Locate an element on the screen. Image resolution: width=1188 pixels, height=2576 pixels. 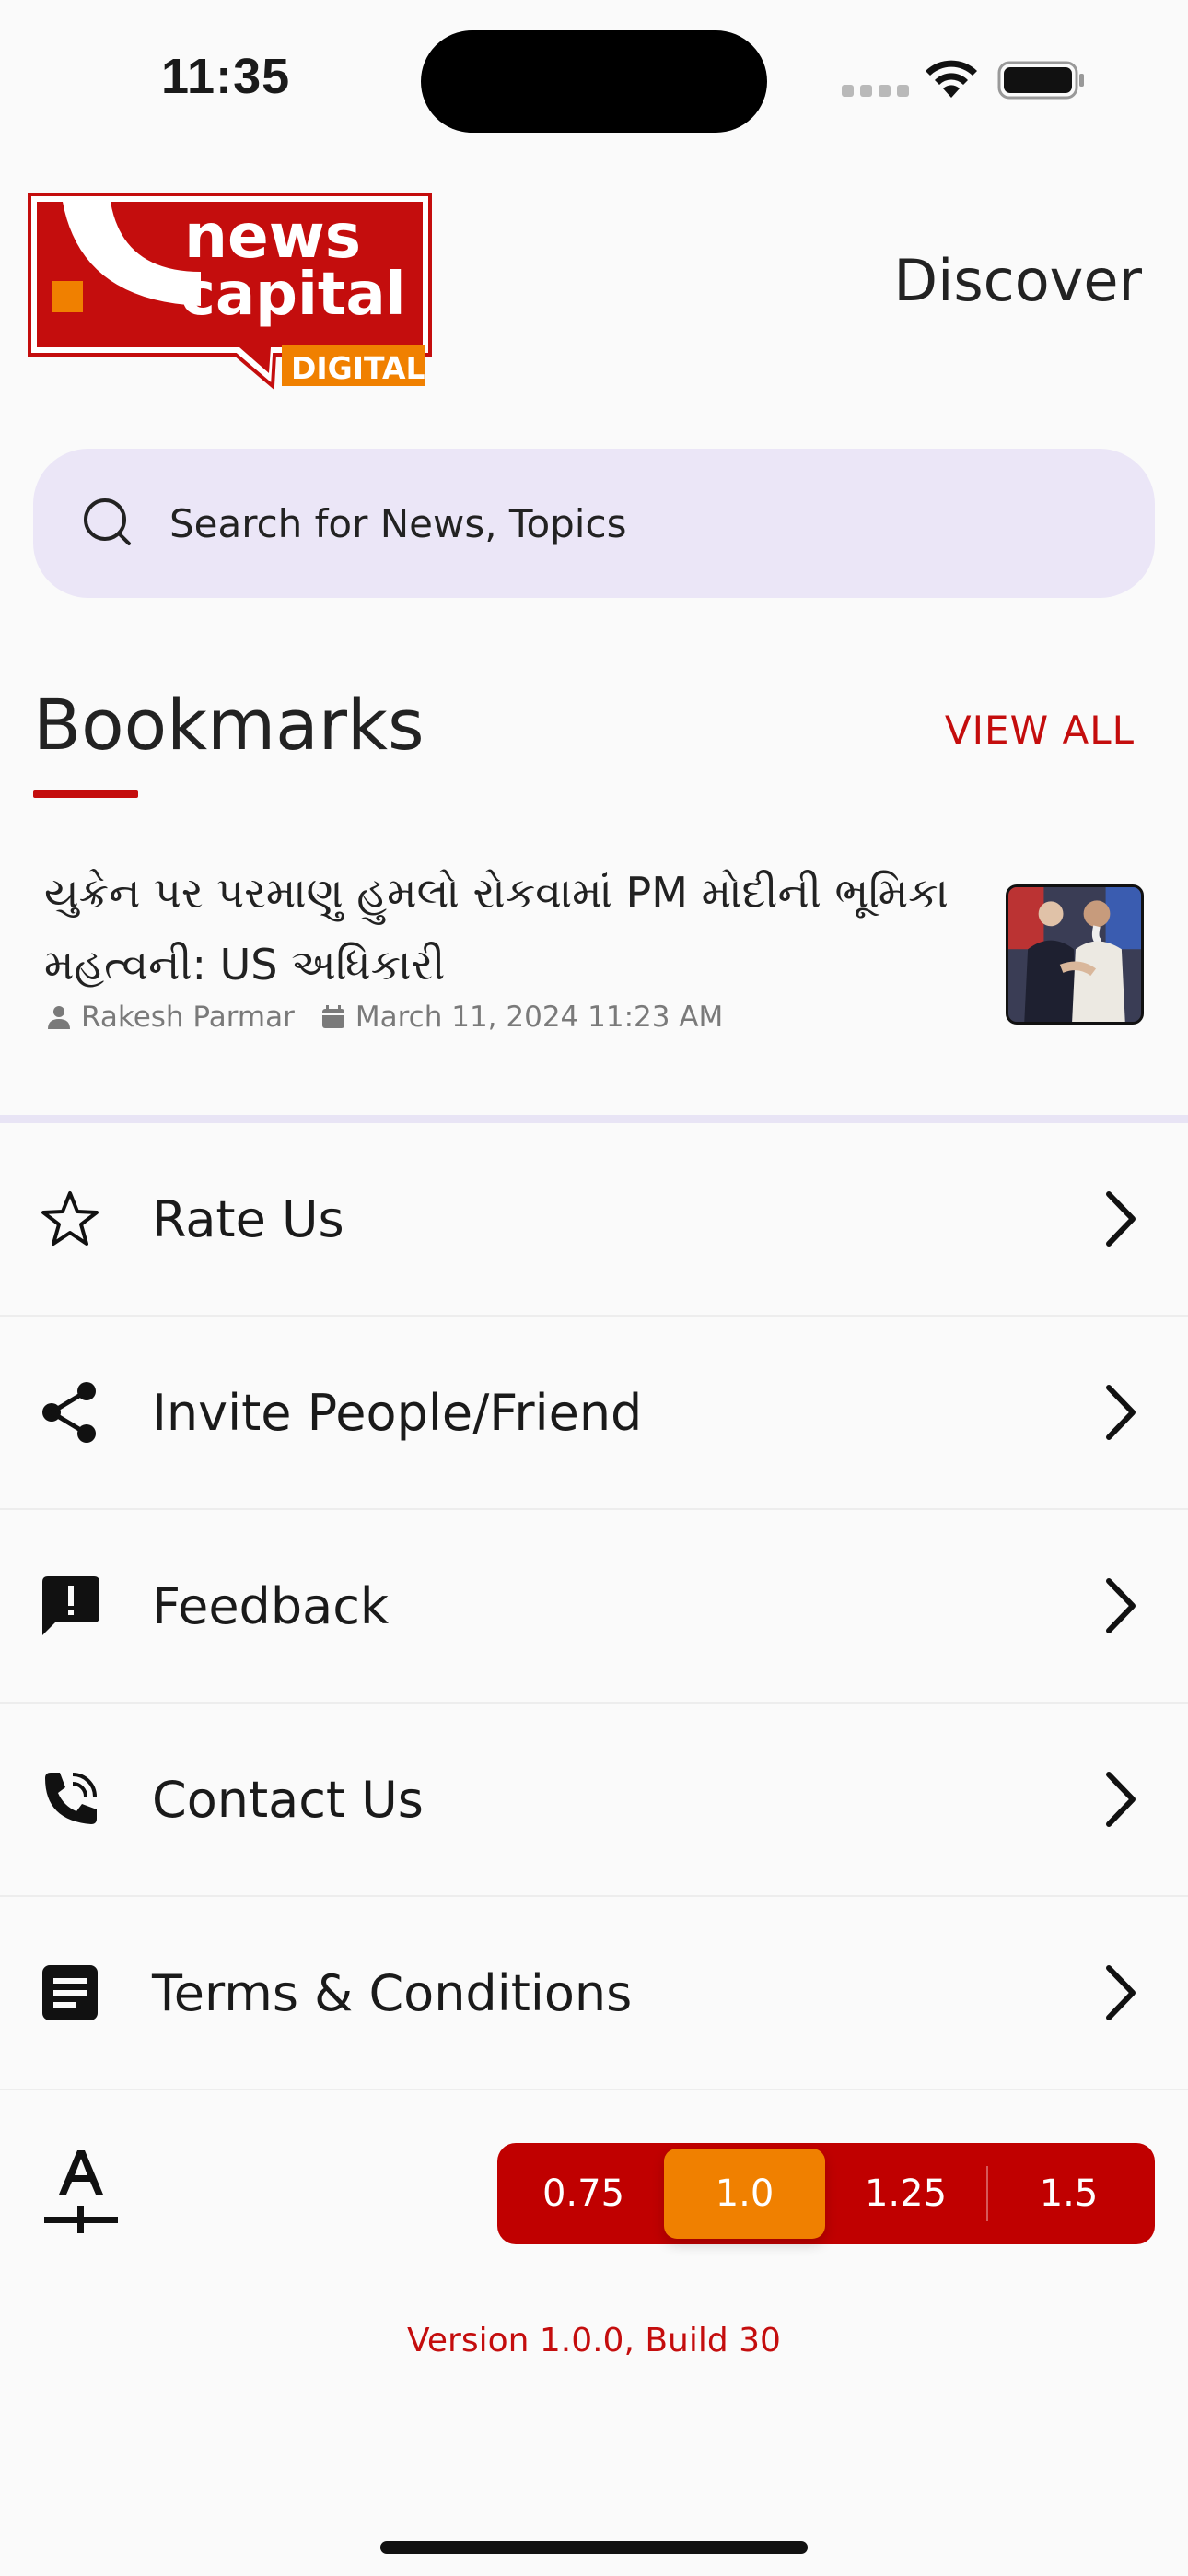
status-bar: 11:35 is located at coordinates (594, 78).